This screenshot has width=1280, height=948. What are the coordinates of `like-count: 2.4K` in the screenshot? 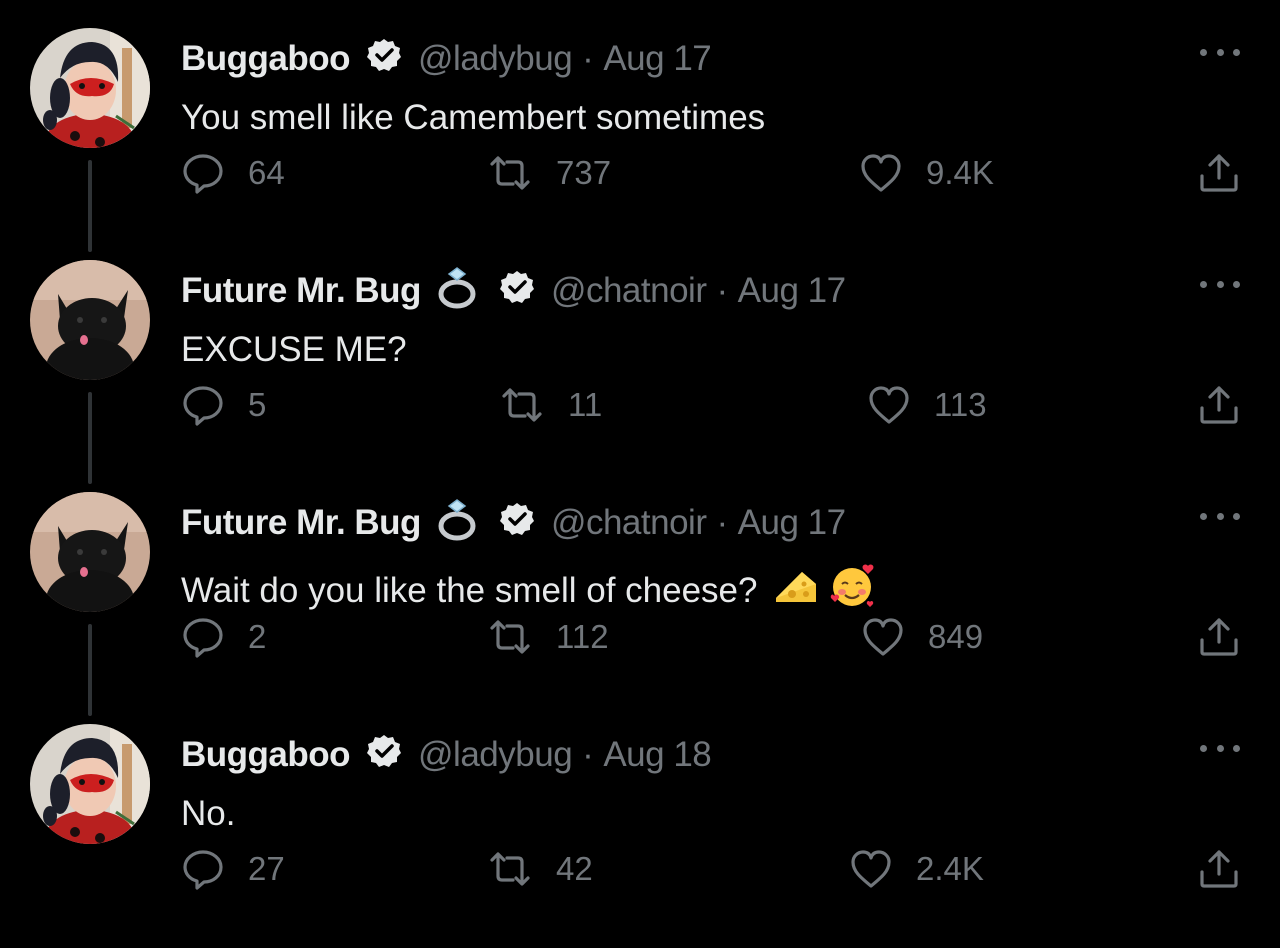 It's located at (950, 868).